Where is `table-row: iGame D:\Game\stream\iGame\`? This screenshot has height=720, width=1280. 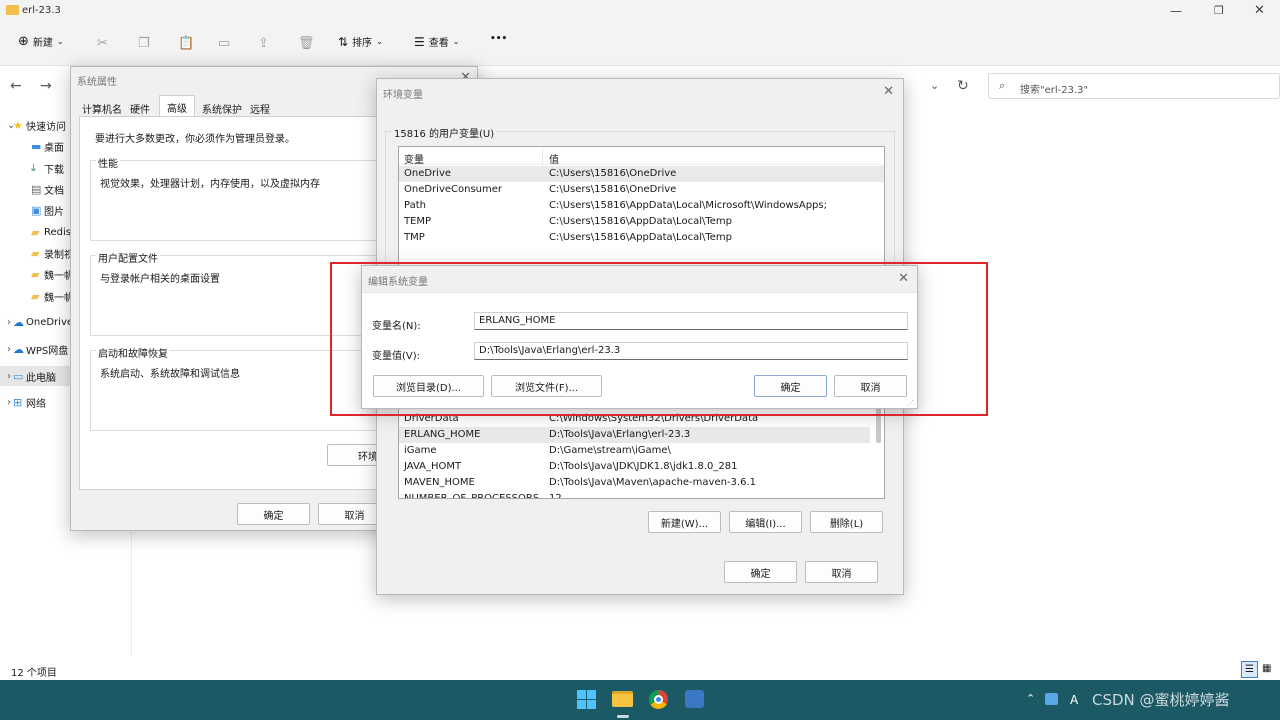
table-row: iGame D:\Game\stream\iGame\ is located at coordinates (634, 451).